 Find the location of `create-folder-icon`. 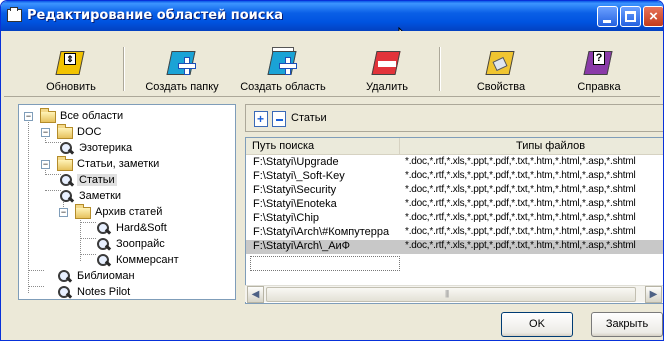

create-folder-icon is located at coordinates (181, 61).